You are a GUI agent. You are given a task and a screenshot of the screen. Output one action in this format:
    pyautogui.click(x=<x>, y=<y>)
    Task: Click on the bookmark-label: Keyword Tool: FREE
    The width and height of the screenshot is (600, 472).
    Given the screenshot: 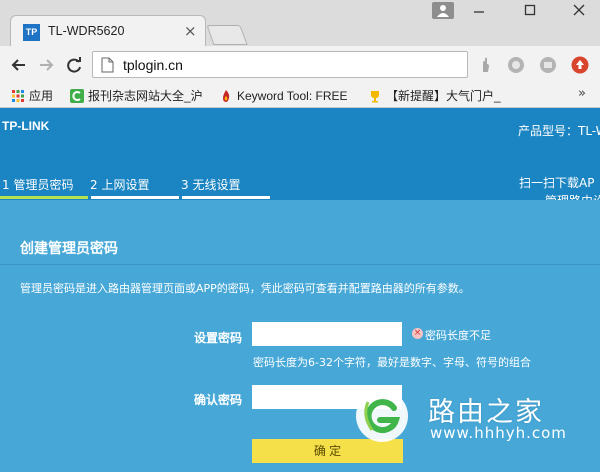 What is the action you would take?
    pyautogui.click(x=292, y=96)
    